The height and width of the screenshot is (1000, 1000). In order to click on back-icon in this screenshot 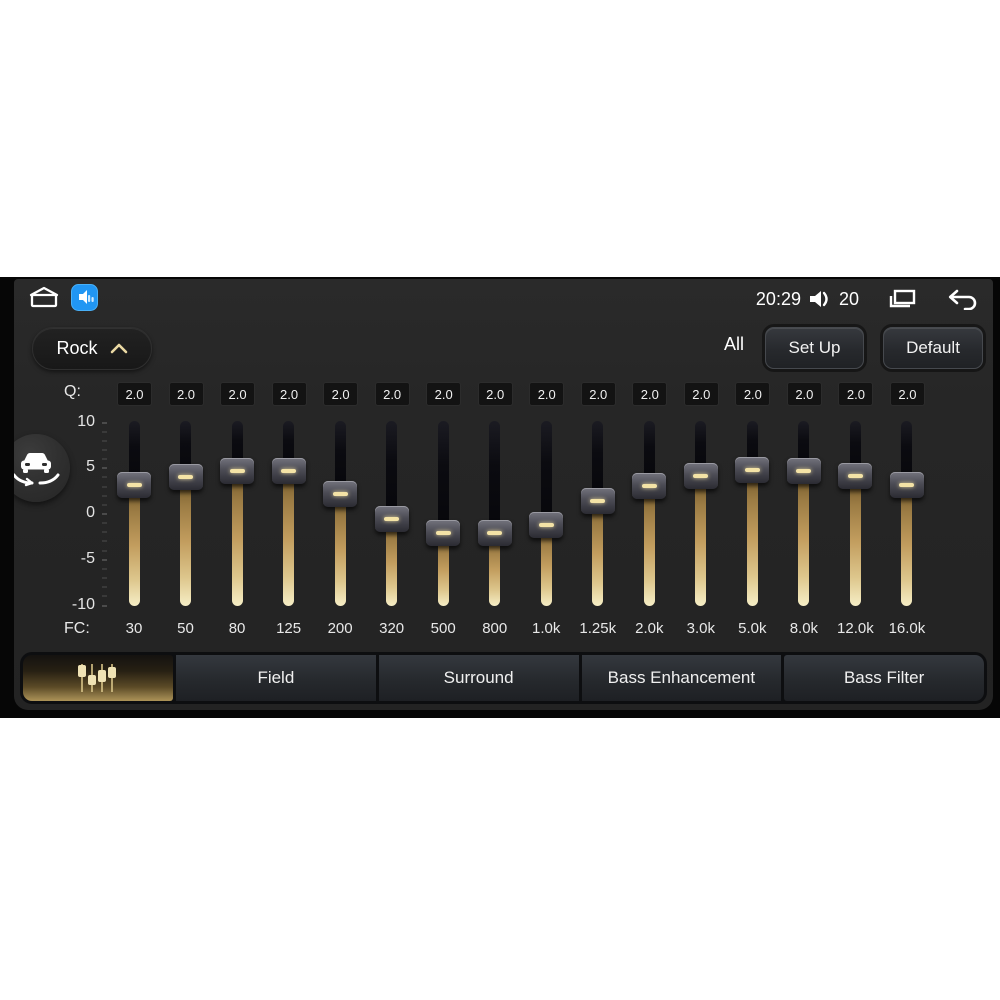, I will do `click(962, 299)`.